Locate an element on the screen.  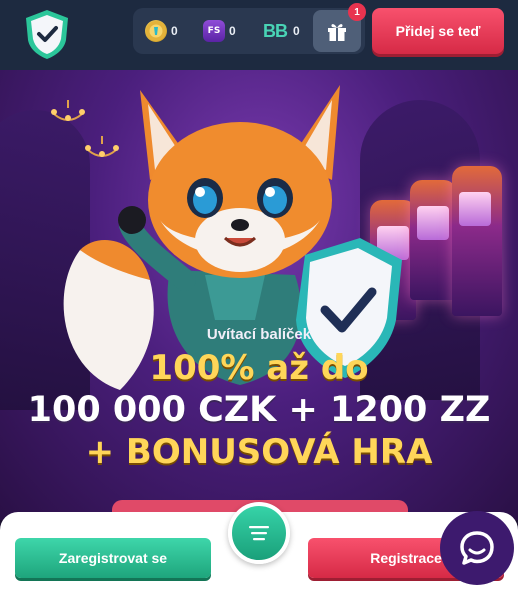
register-button: Zaregistrovat se is located at coordinates (113, 558).